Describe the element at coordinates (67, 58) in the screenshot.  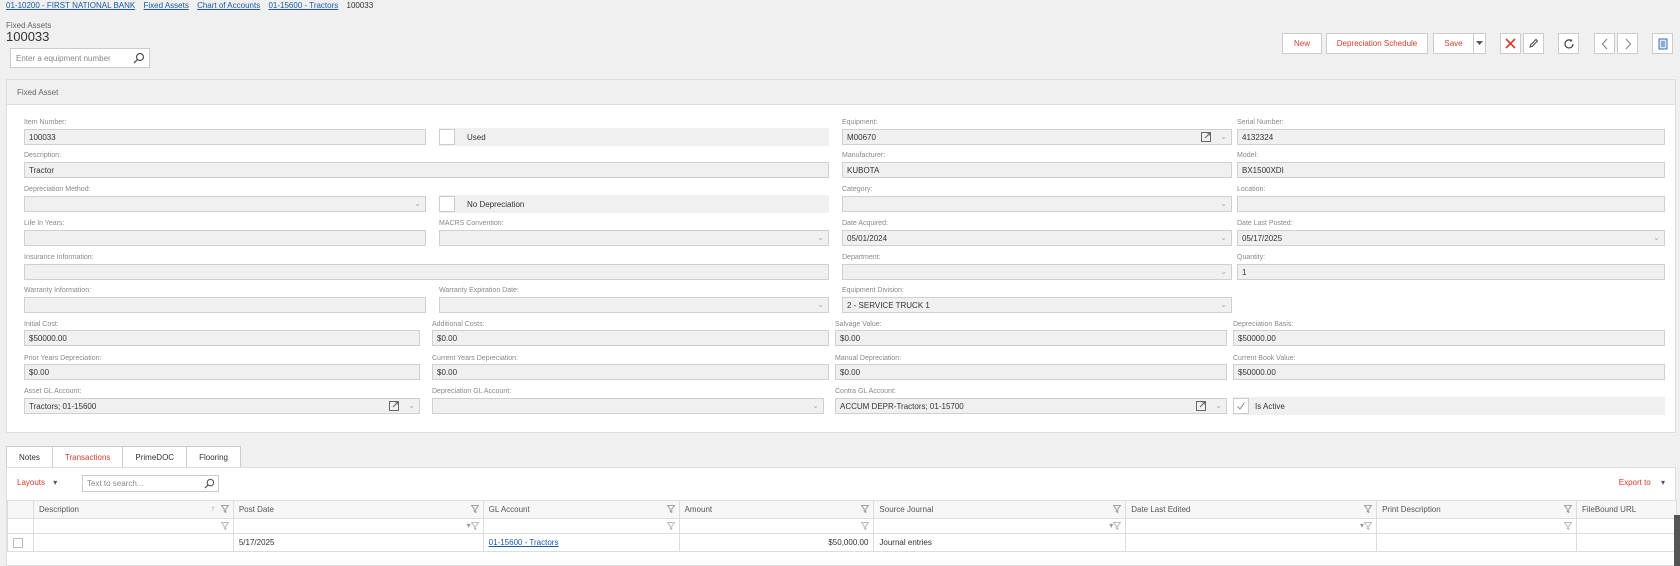
I see `equipment-search-input` at that location.